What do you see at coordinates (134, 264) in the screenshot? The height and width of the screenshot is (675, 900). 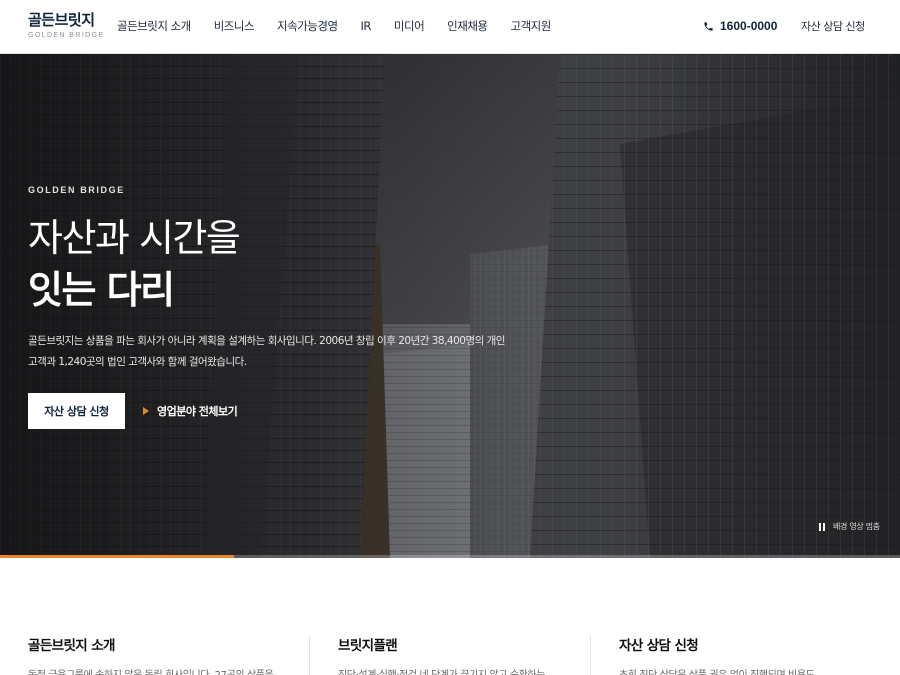 I see `hero-headline: 자산과 시간을 잇는 다리` at bounding box center [134, 264].